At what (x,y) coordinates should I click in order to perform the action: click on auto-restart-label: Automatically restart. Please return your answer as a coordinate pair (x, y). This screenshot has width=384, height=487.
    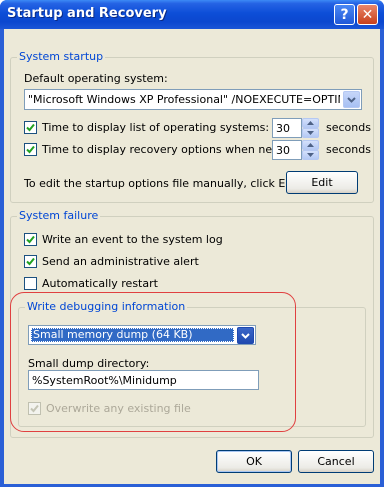
    Looking at the image, I should click on (100, 283).